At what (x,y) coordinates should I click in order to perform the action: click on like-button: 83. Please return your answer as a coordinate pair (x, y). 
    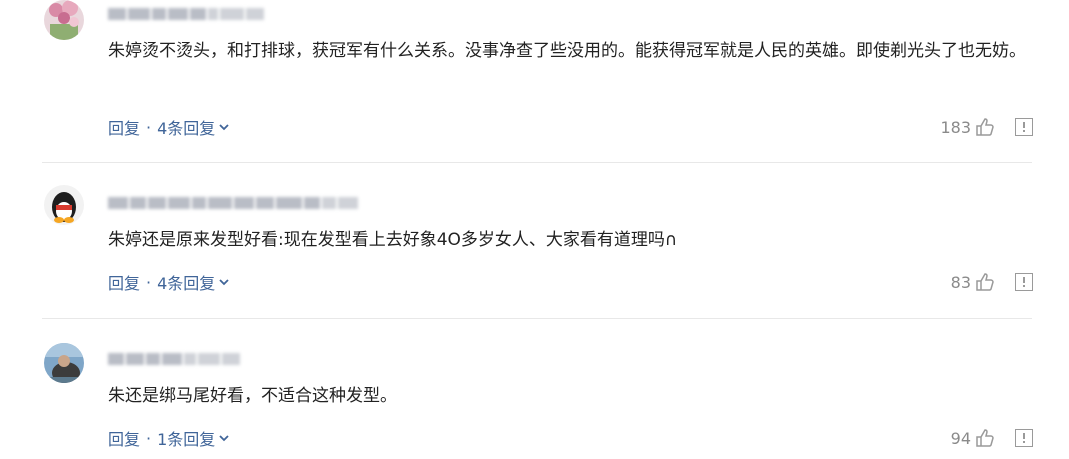
    Looking at the image, I should click on (973, 282).